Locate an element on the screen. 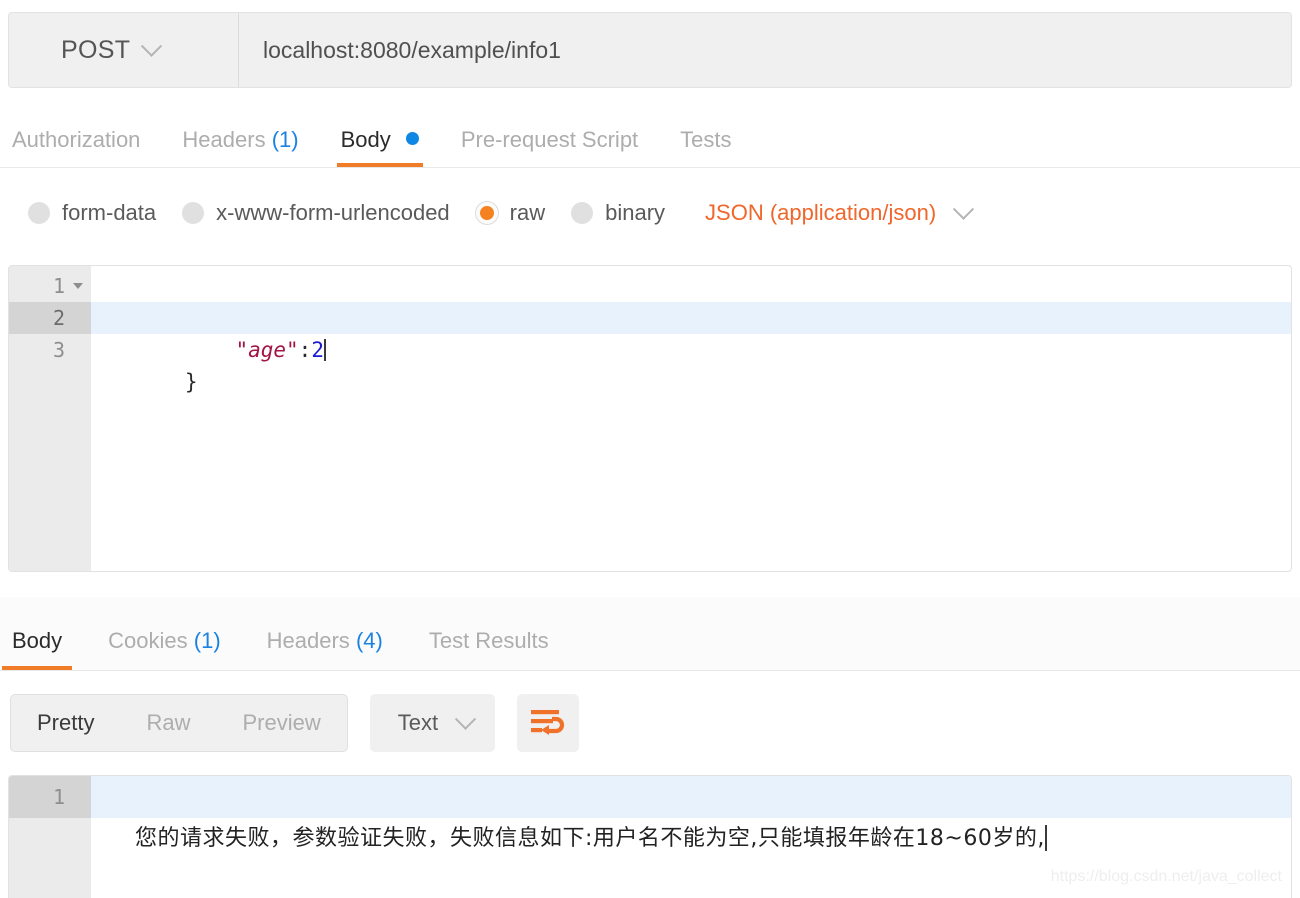 The width and height of the screenshot is (1300, 898). response-tab-body: Body is located at coordinates (37, 649).